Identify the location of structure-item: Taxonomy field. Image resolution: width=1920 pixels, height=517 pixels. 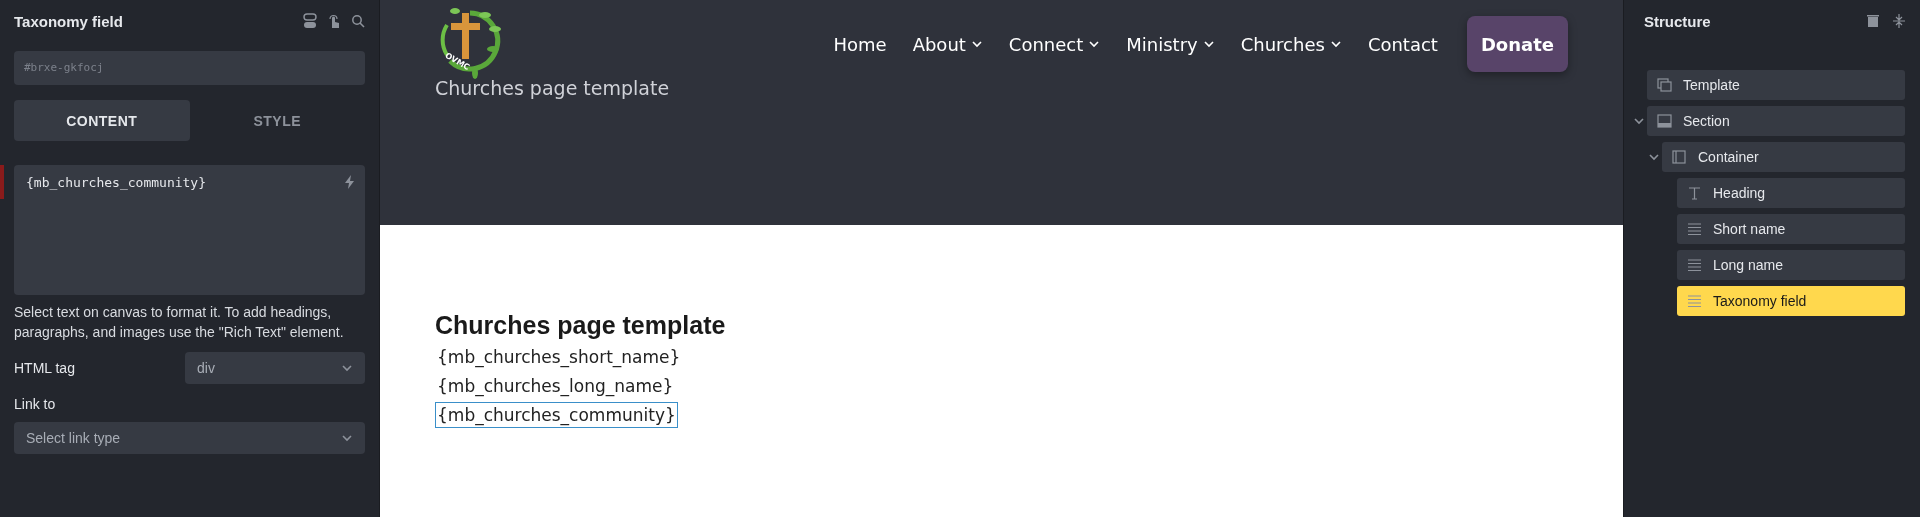
(1791, 301).